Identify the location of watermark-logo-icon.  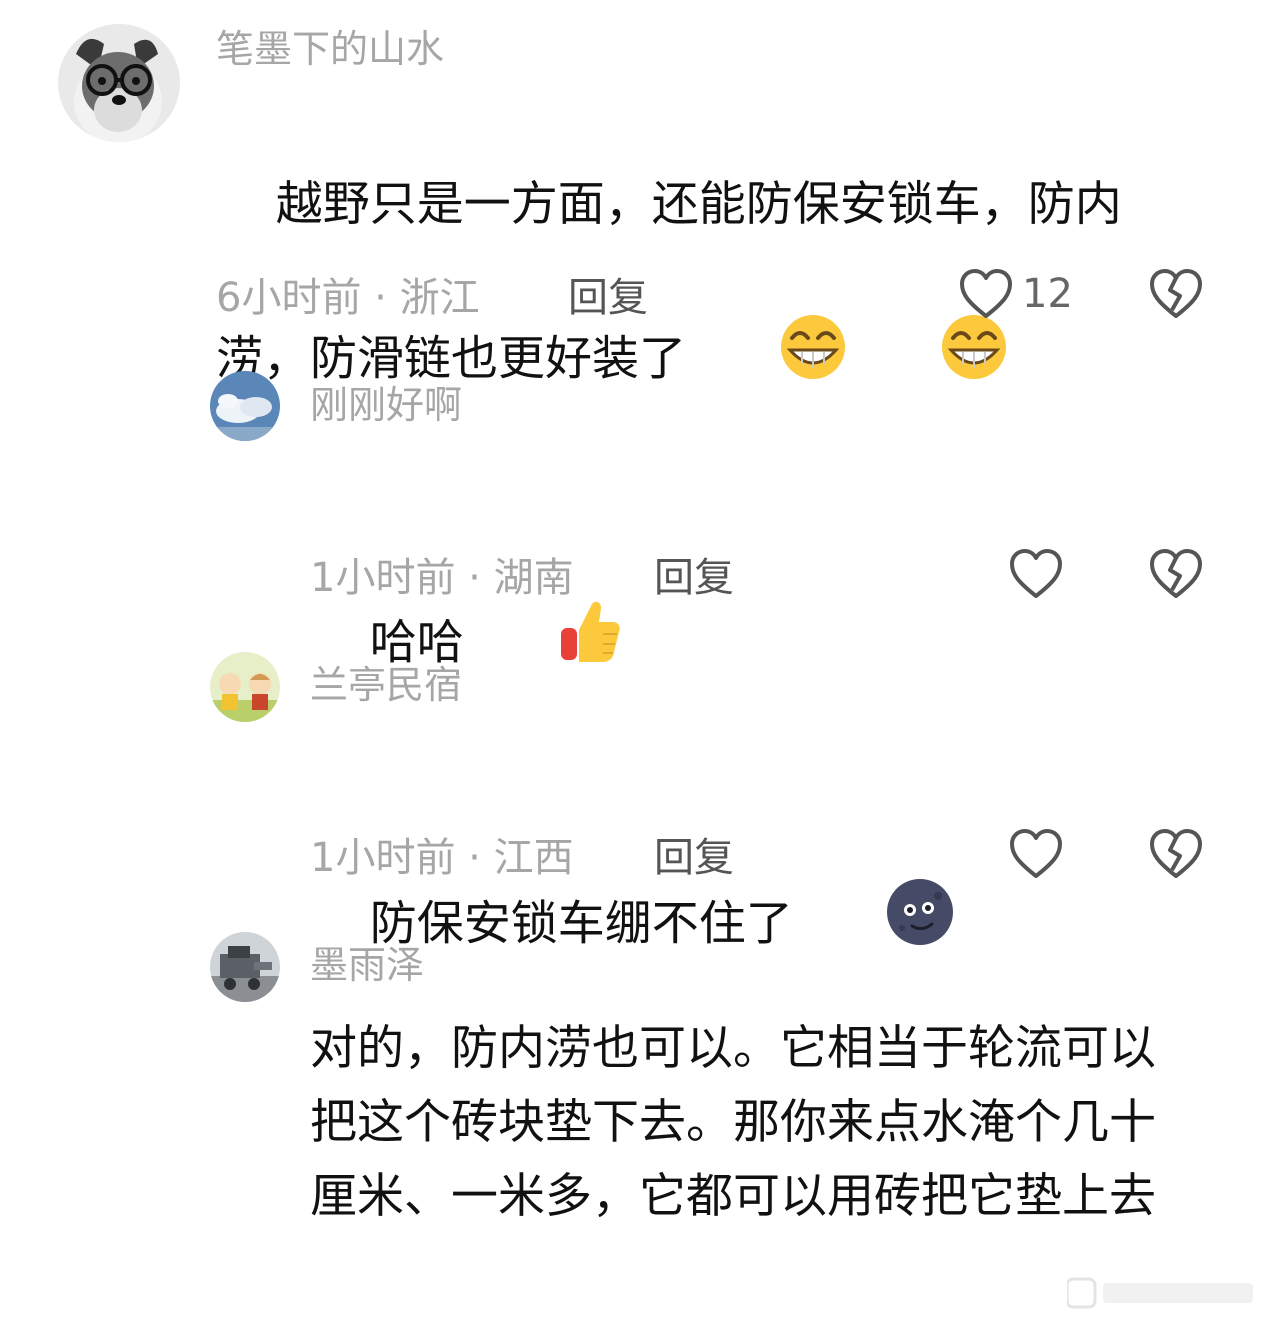
(1160, 1293).